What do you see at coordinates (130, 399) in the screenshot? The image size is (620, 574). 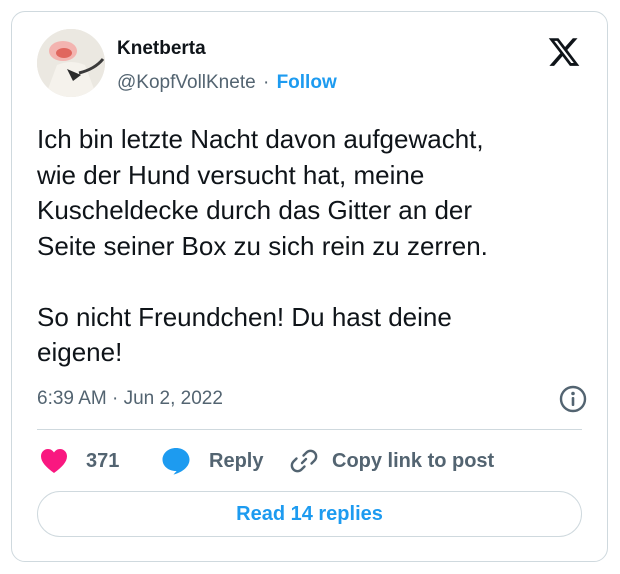 I see `tweet-timestamp: 6:39 AM · Jun 2, 2022` at bounding box center [130, 399].